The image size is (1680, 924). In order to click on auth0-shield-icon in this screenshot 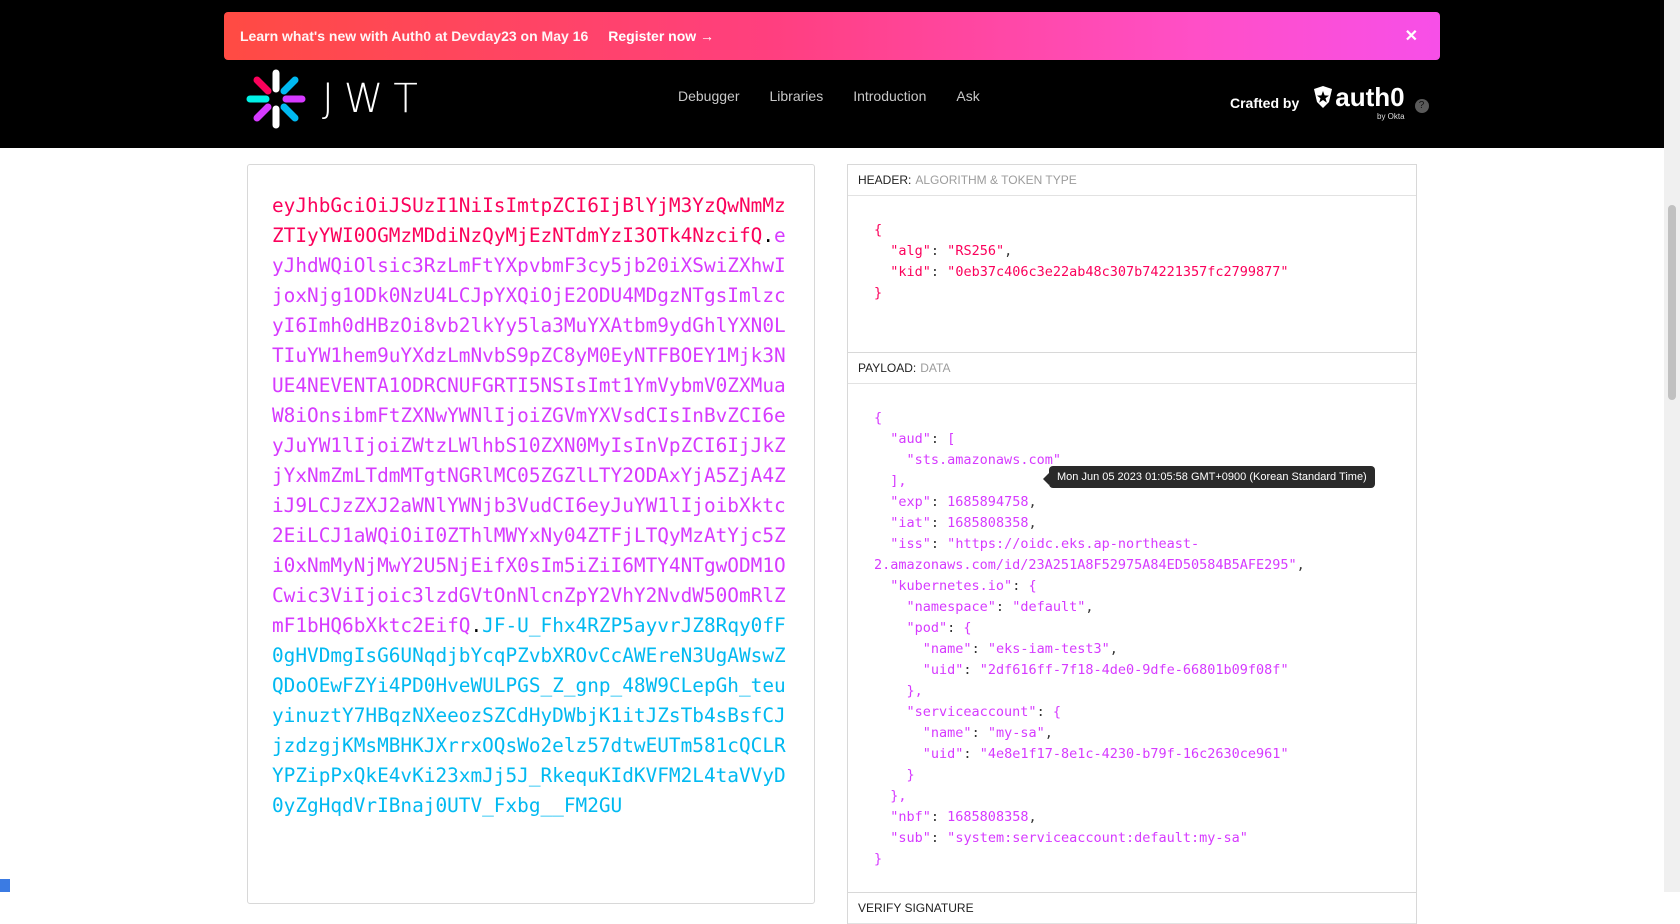, I will do `click(1323, 97)`.